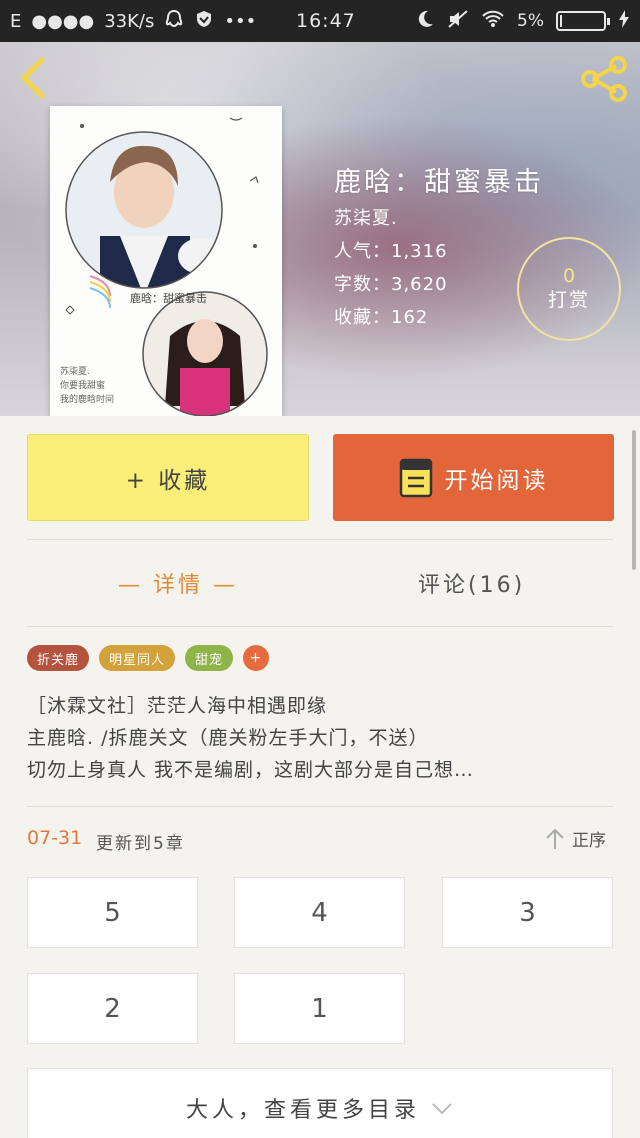 This screenshot has height=1138, width=640. Describe the element at coordinates (366, 217) in the screenshot. I see `book-author: 苏柒夏.` at that location.